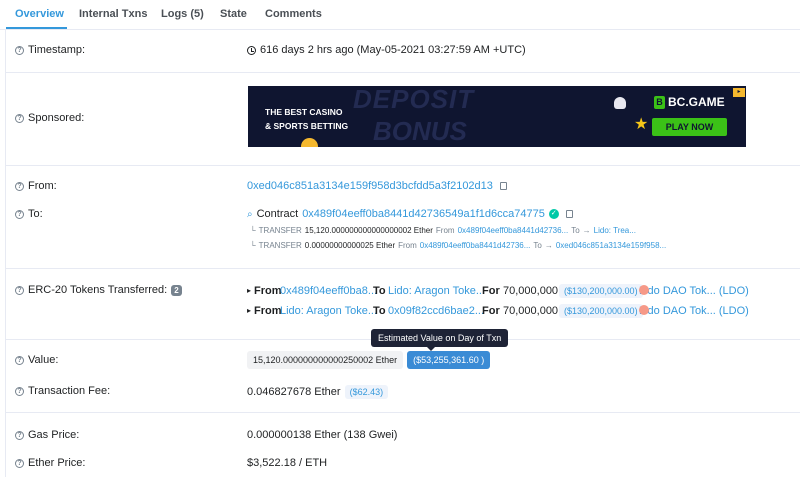 The image size is (800, 477). Describe the element at coordinates (36, 186) in the screenshot. I see `from-label: ? From:` at that location.